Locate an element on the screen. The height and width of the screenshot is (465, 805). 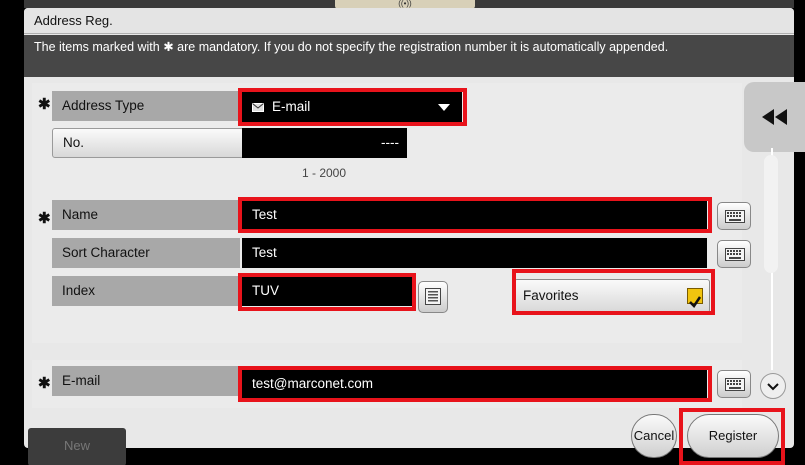
chevron-down-icon is located at coordinates (773, 387).